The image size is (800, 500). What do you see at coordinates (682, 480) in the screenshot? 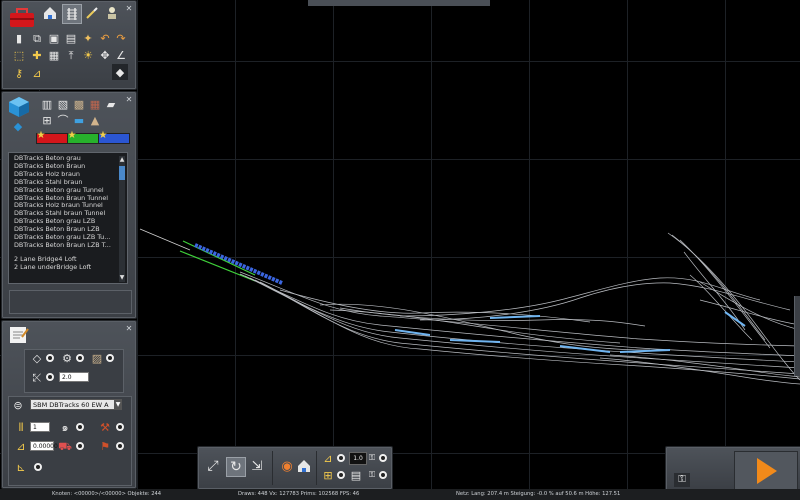
I see `unlock-icon: ⚿` at bounding box center [682, 480].